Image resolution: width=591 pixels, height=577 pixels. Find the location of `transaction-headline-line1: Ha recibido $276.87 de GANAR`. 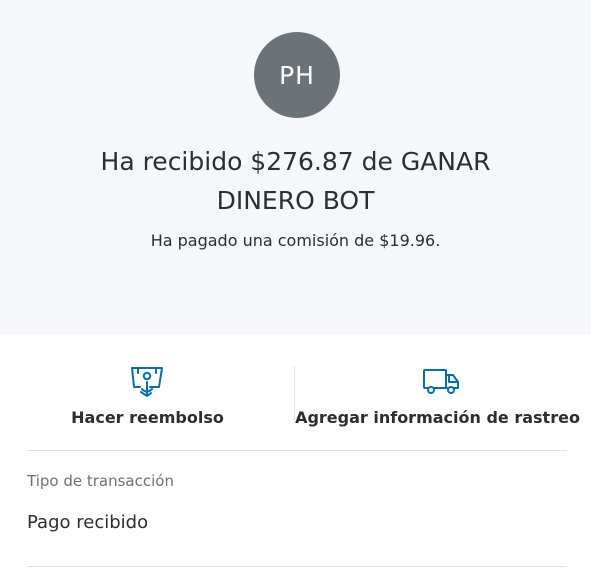

transaction-headline-line1: Ha recibido $276.87 de GANAR is located at coordinates (295, 161).